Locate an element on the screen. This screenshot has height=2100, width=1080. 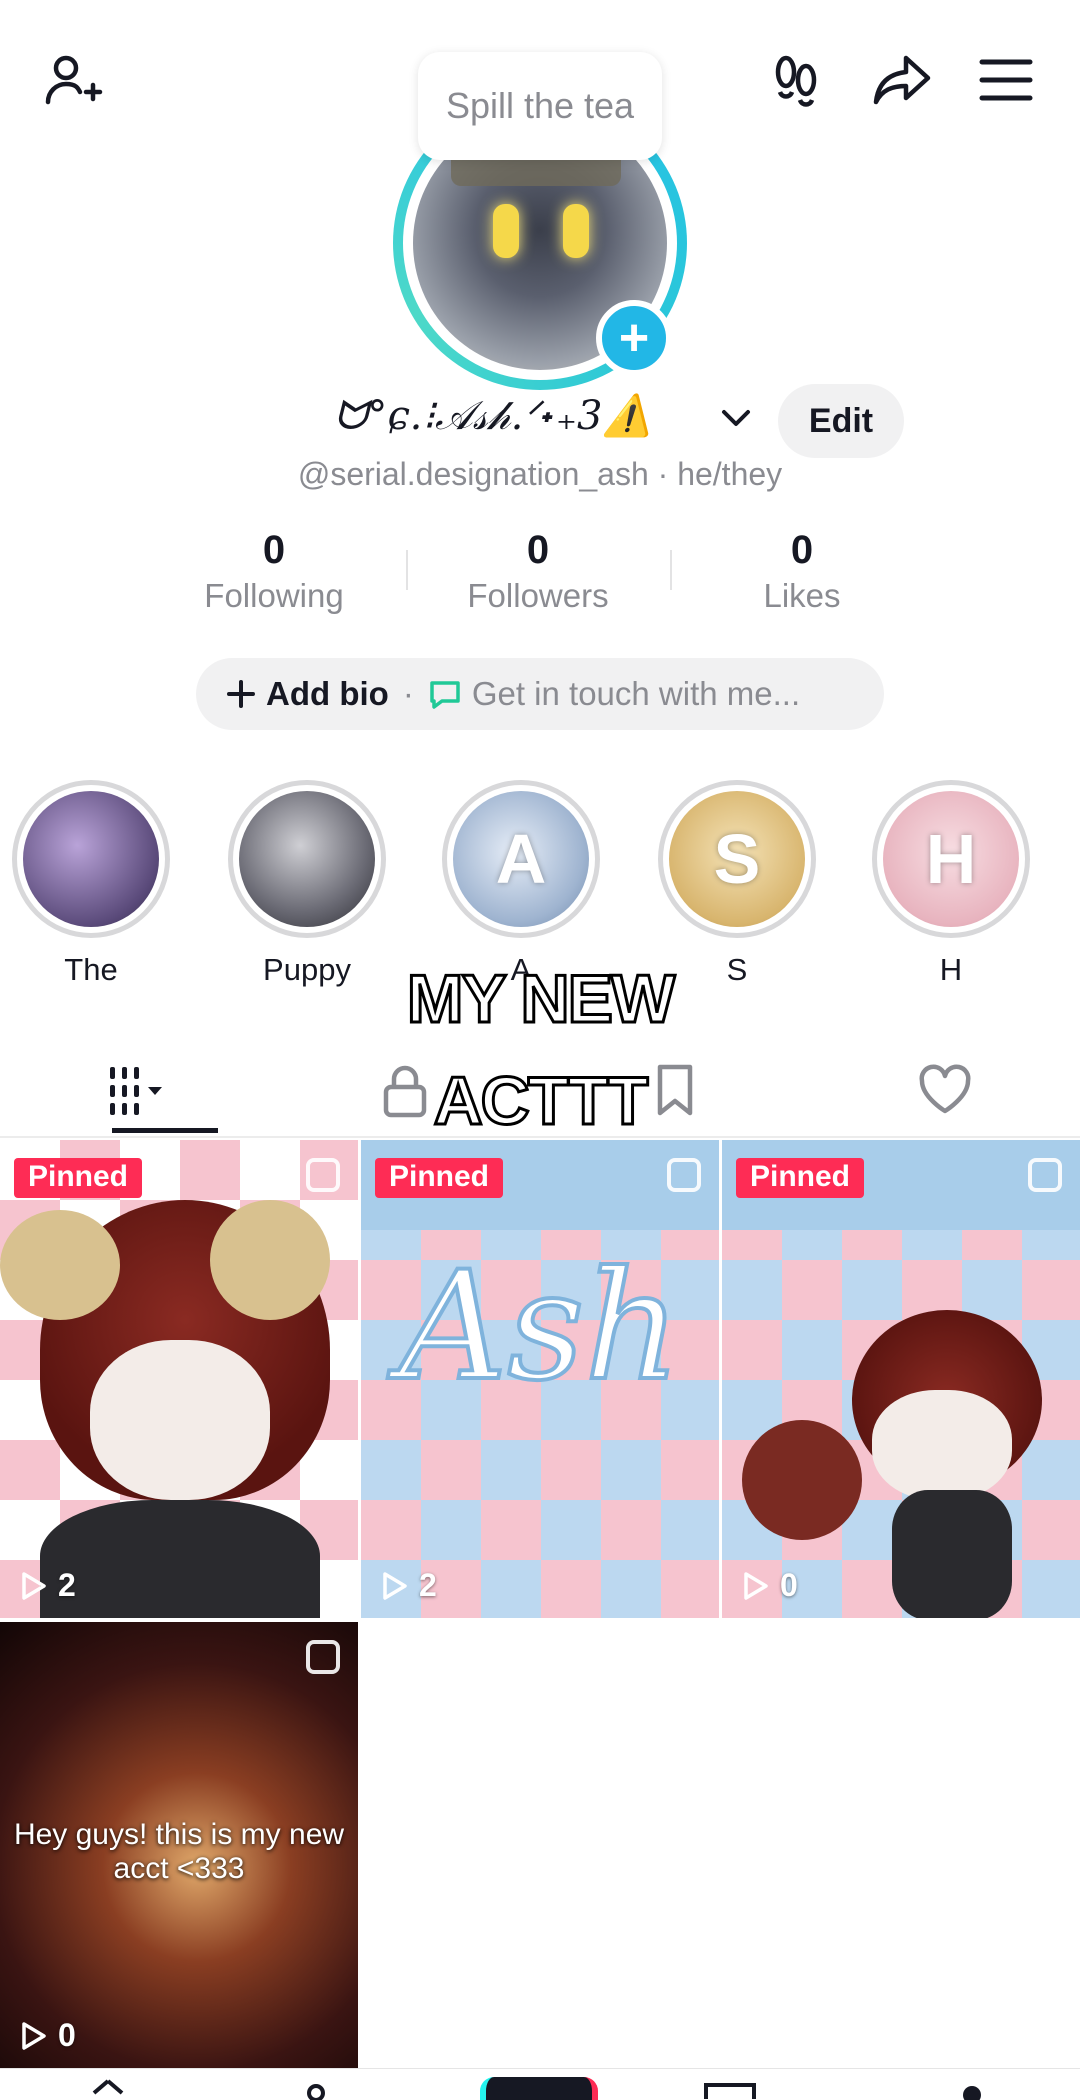
highlight-image: A is located at coordinates (521, 859).